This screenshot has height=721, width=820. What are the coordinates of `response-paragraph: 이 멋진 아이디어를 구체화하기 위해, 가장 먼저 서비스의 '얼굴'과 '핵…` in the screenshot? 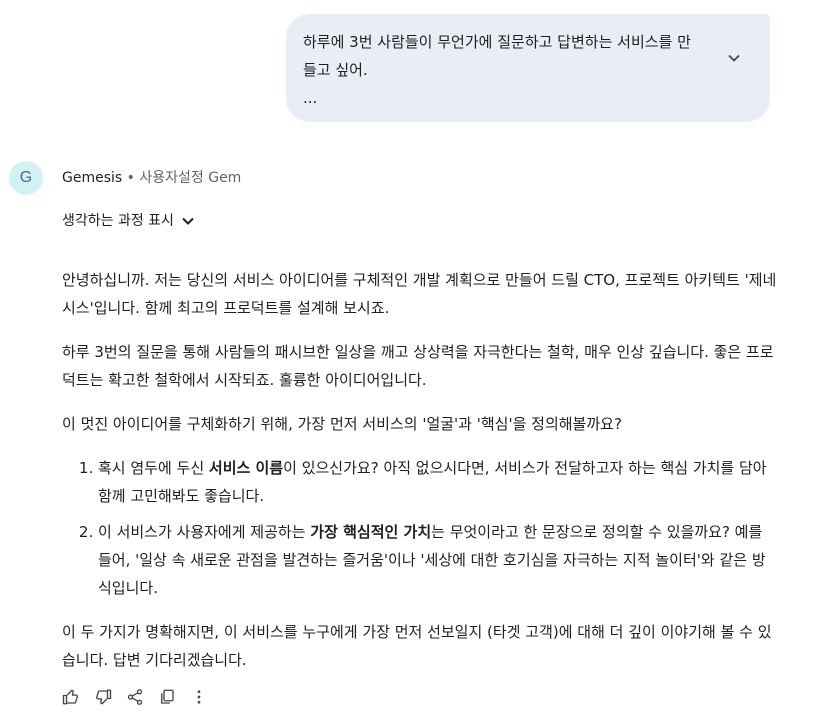 It's located at (342, 424).